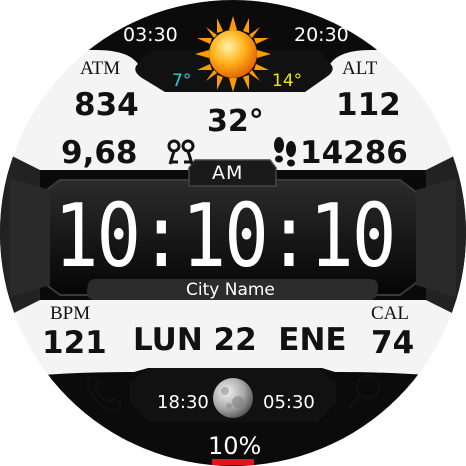 This screenshot has width=466, height=466. I want to click on bpm-value: 121, so click(74, 343).